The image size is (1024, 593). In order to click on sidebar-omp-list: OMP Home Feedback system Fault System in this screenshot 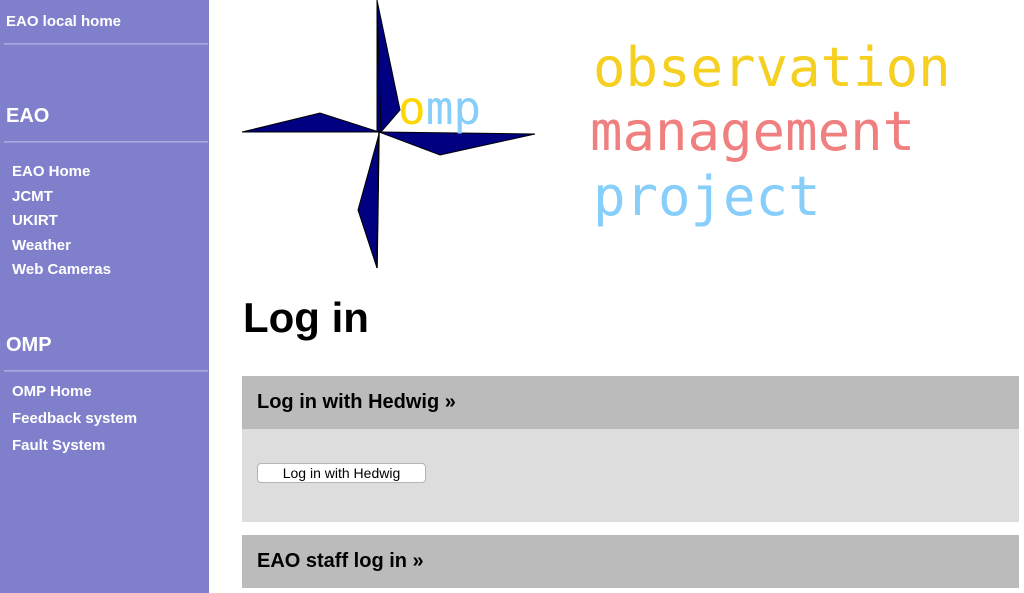, I will do `click(74, 418)`.